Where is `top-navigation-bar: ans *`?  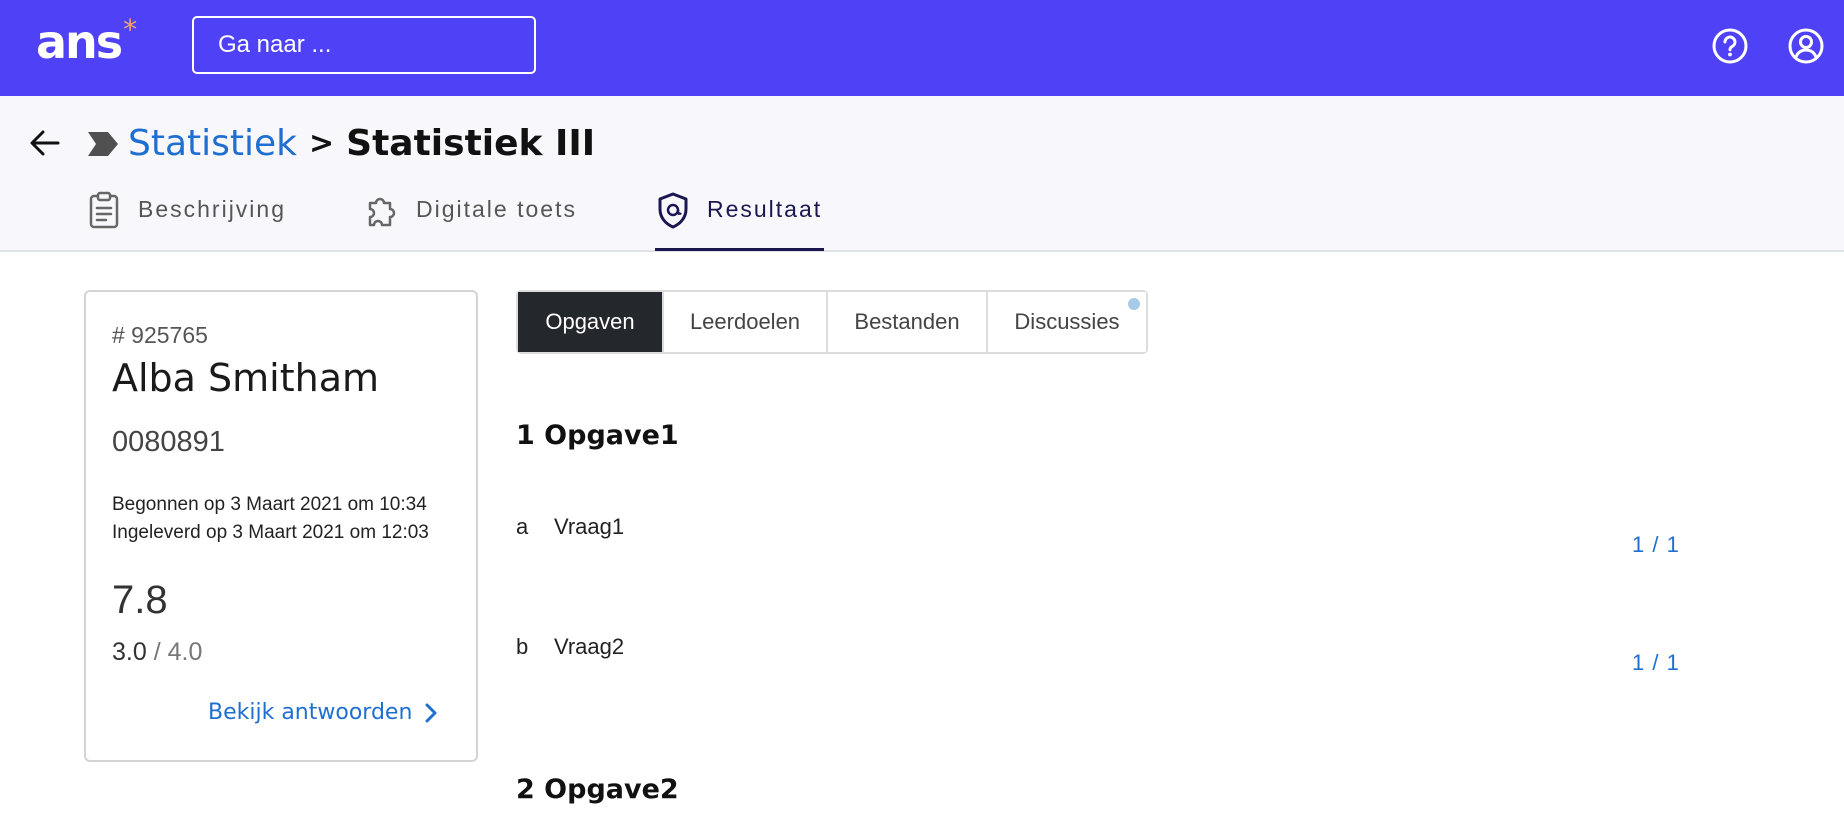
top-navigation-bar: ans * is located at coordinates (922, 48).